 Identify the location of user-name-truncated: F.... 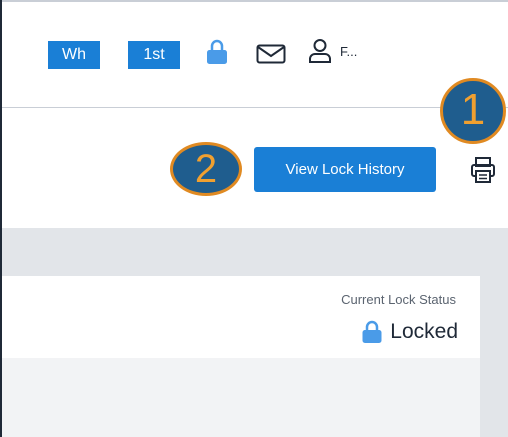
(348, 51).